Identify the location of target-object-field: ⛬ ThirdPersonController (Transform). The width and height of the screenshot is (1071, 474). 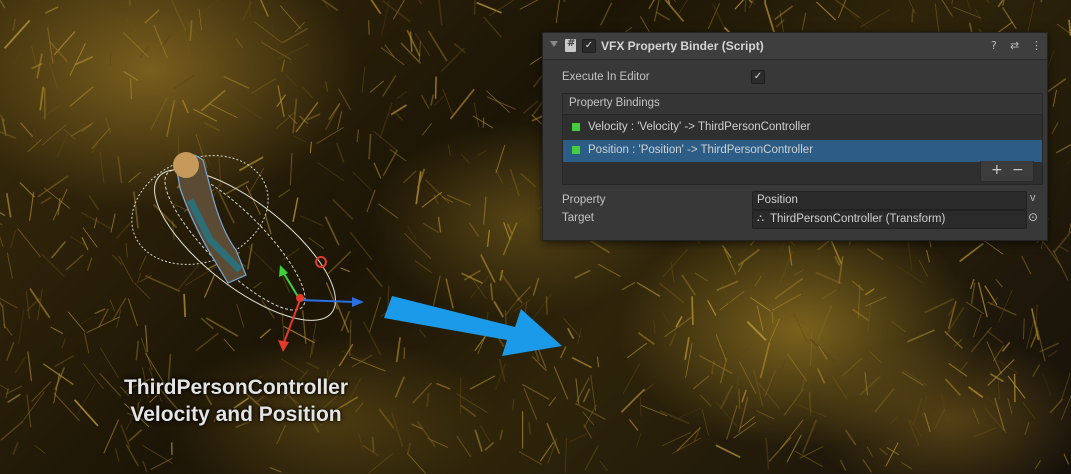
(889, 219).